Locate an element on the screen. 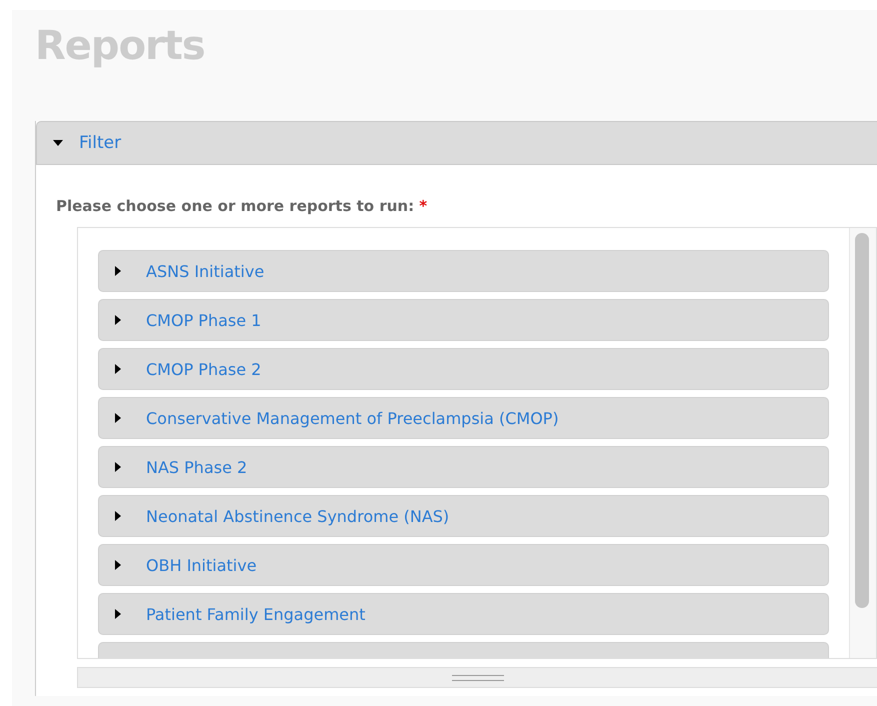  filter-header: Filter is located at coordinates (456, 143).